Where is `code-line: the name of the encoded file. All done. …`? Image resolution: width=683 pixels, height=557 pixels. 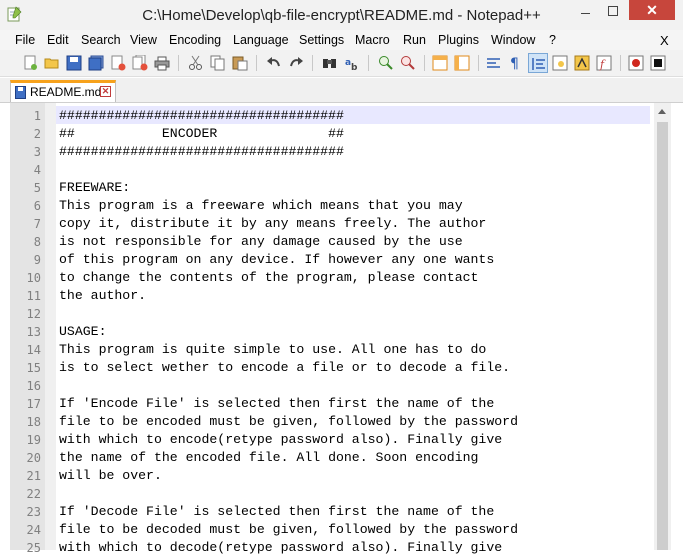 code-line: the name of the encoded file. All done. … is located at coordinates (268, 458).